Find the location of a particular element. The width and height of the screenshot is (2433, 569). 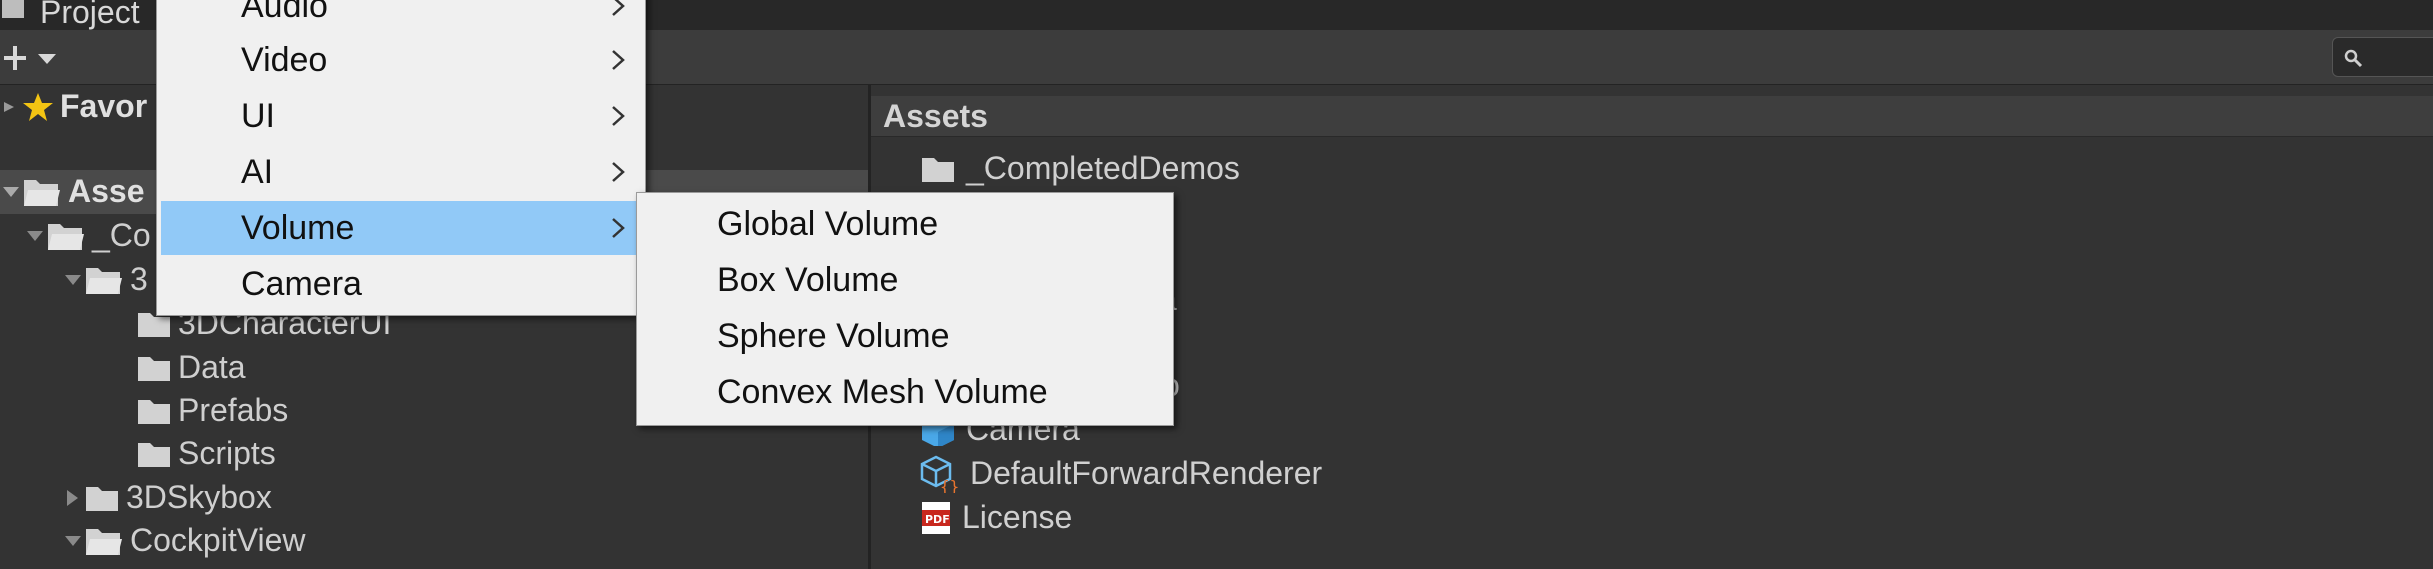

menu-item-camera: Camera is located at coordinates (401, 284).